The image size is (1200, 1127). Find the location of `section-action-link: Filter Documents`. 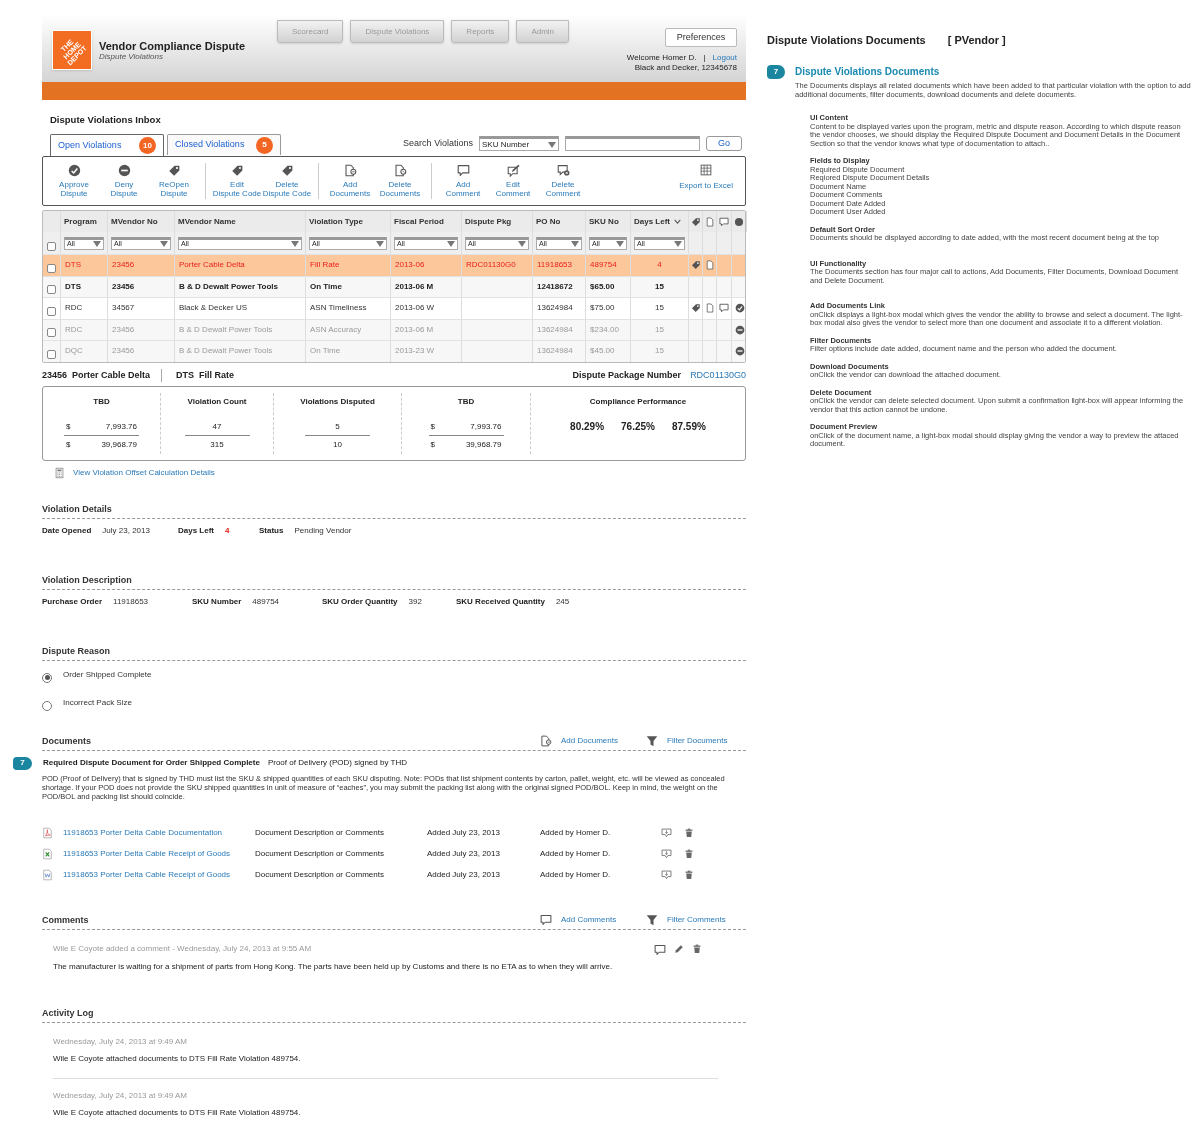

section-action-link: Filter Documents is located at coordinates (696, 740).